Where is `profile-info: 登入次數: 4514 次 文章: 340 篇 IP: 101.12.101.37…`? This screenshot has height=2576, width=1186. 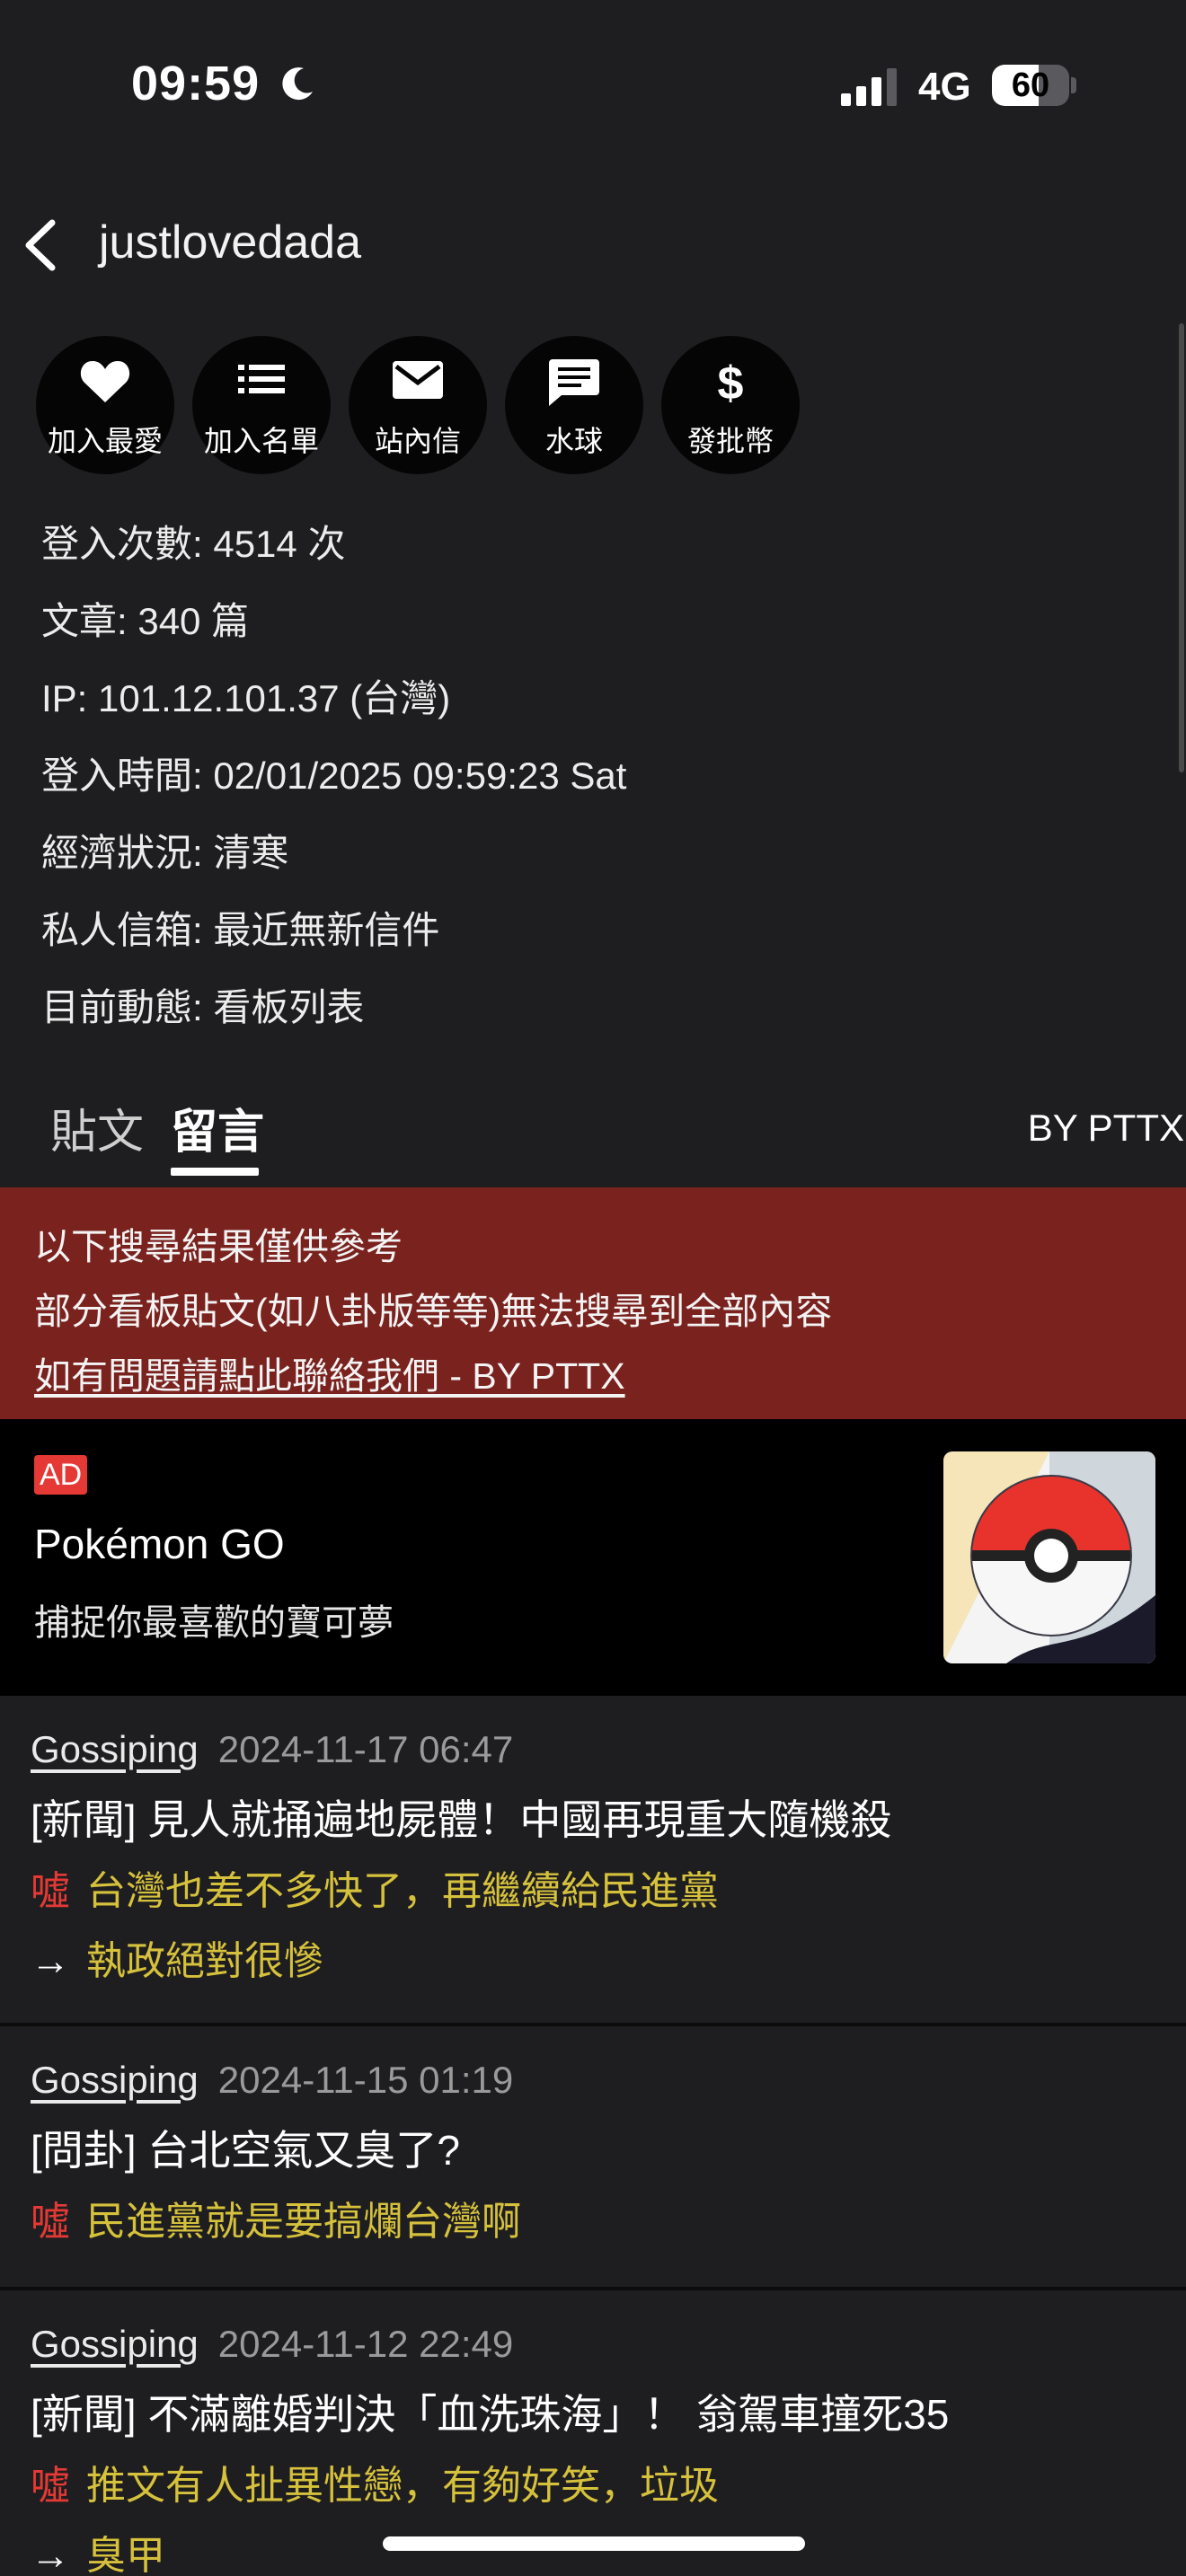 profile-info: 登入次數: 4514 次 文章: 340 篇 IP: 101.12.101.37… is located at coordinates (333, 782).